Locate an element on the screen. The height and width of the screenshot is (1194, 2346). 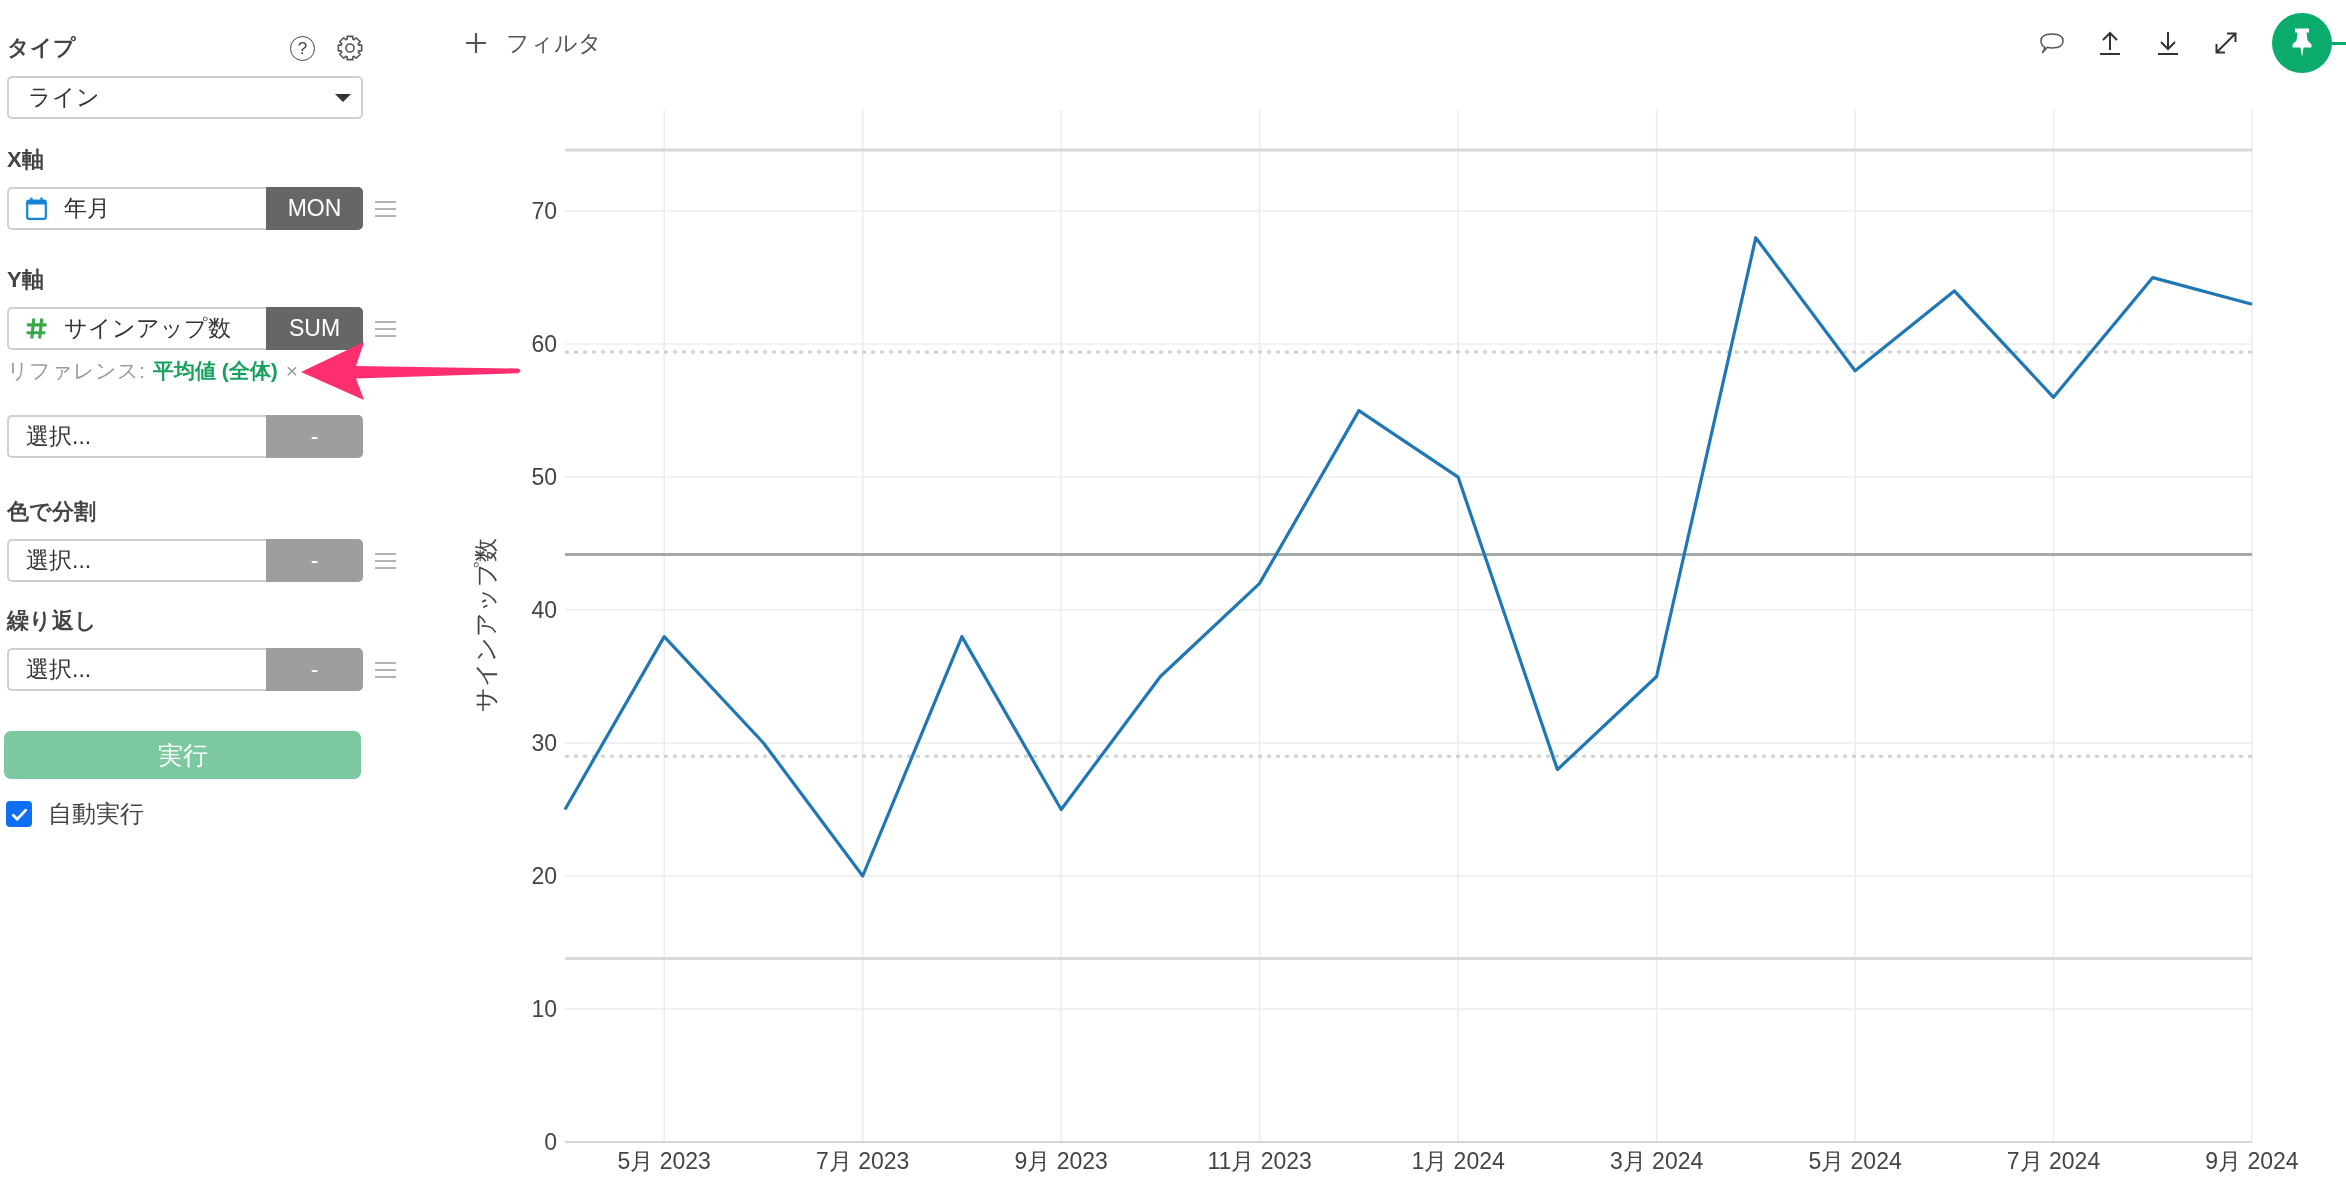
check-icon is located at coordinates (19, 814).